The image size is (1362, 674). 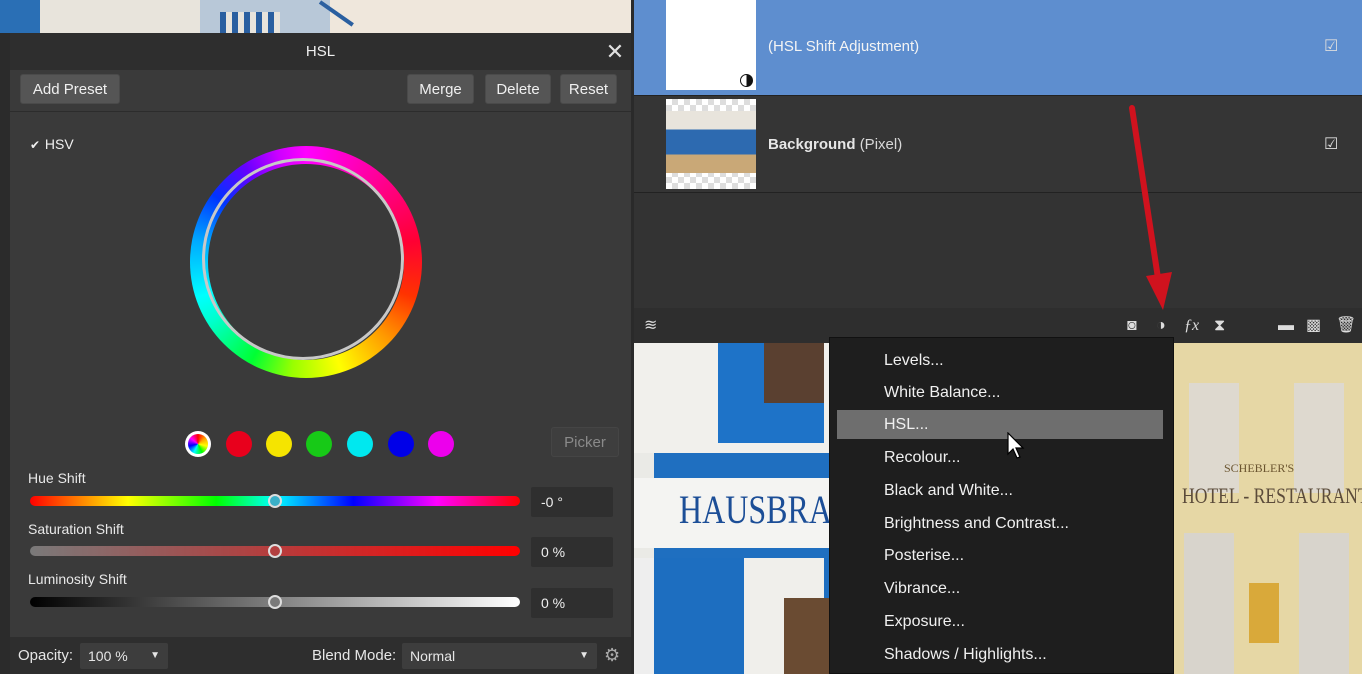 I want to click on luminosity-shift-field: 0 %, so click(x=572, y=603).